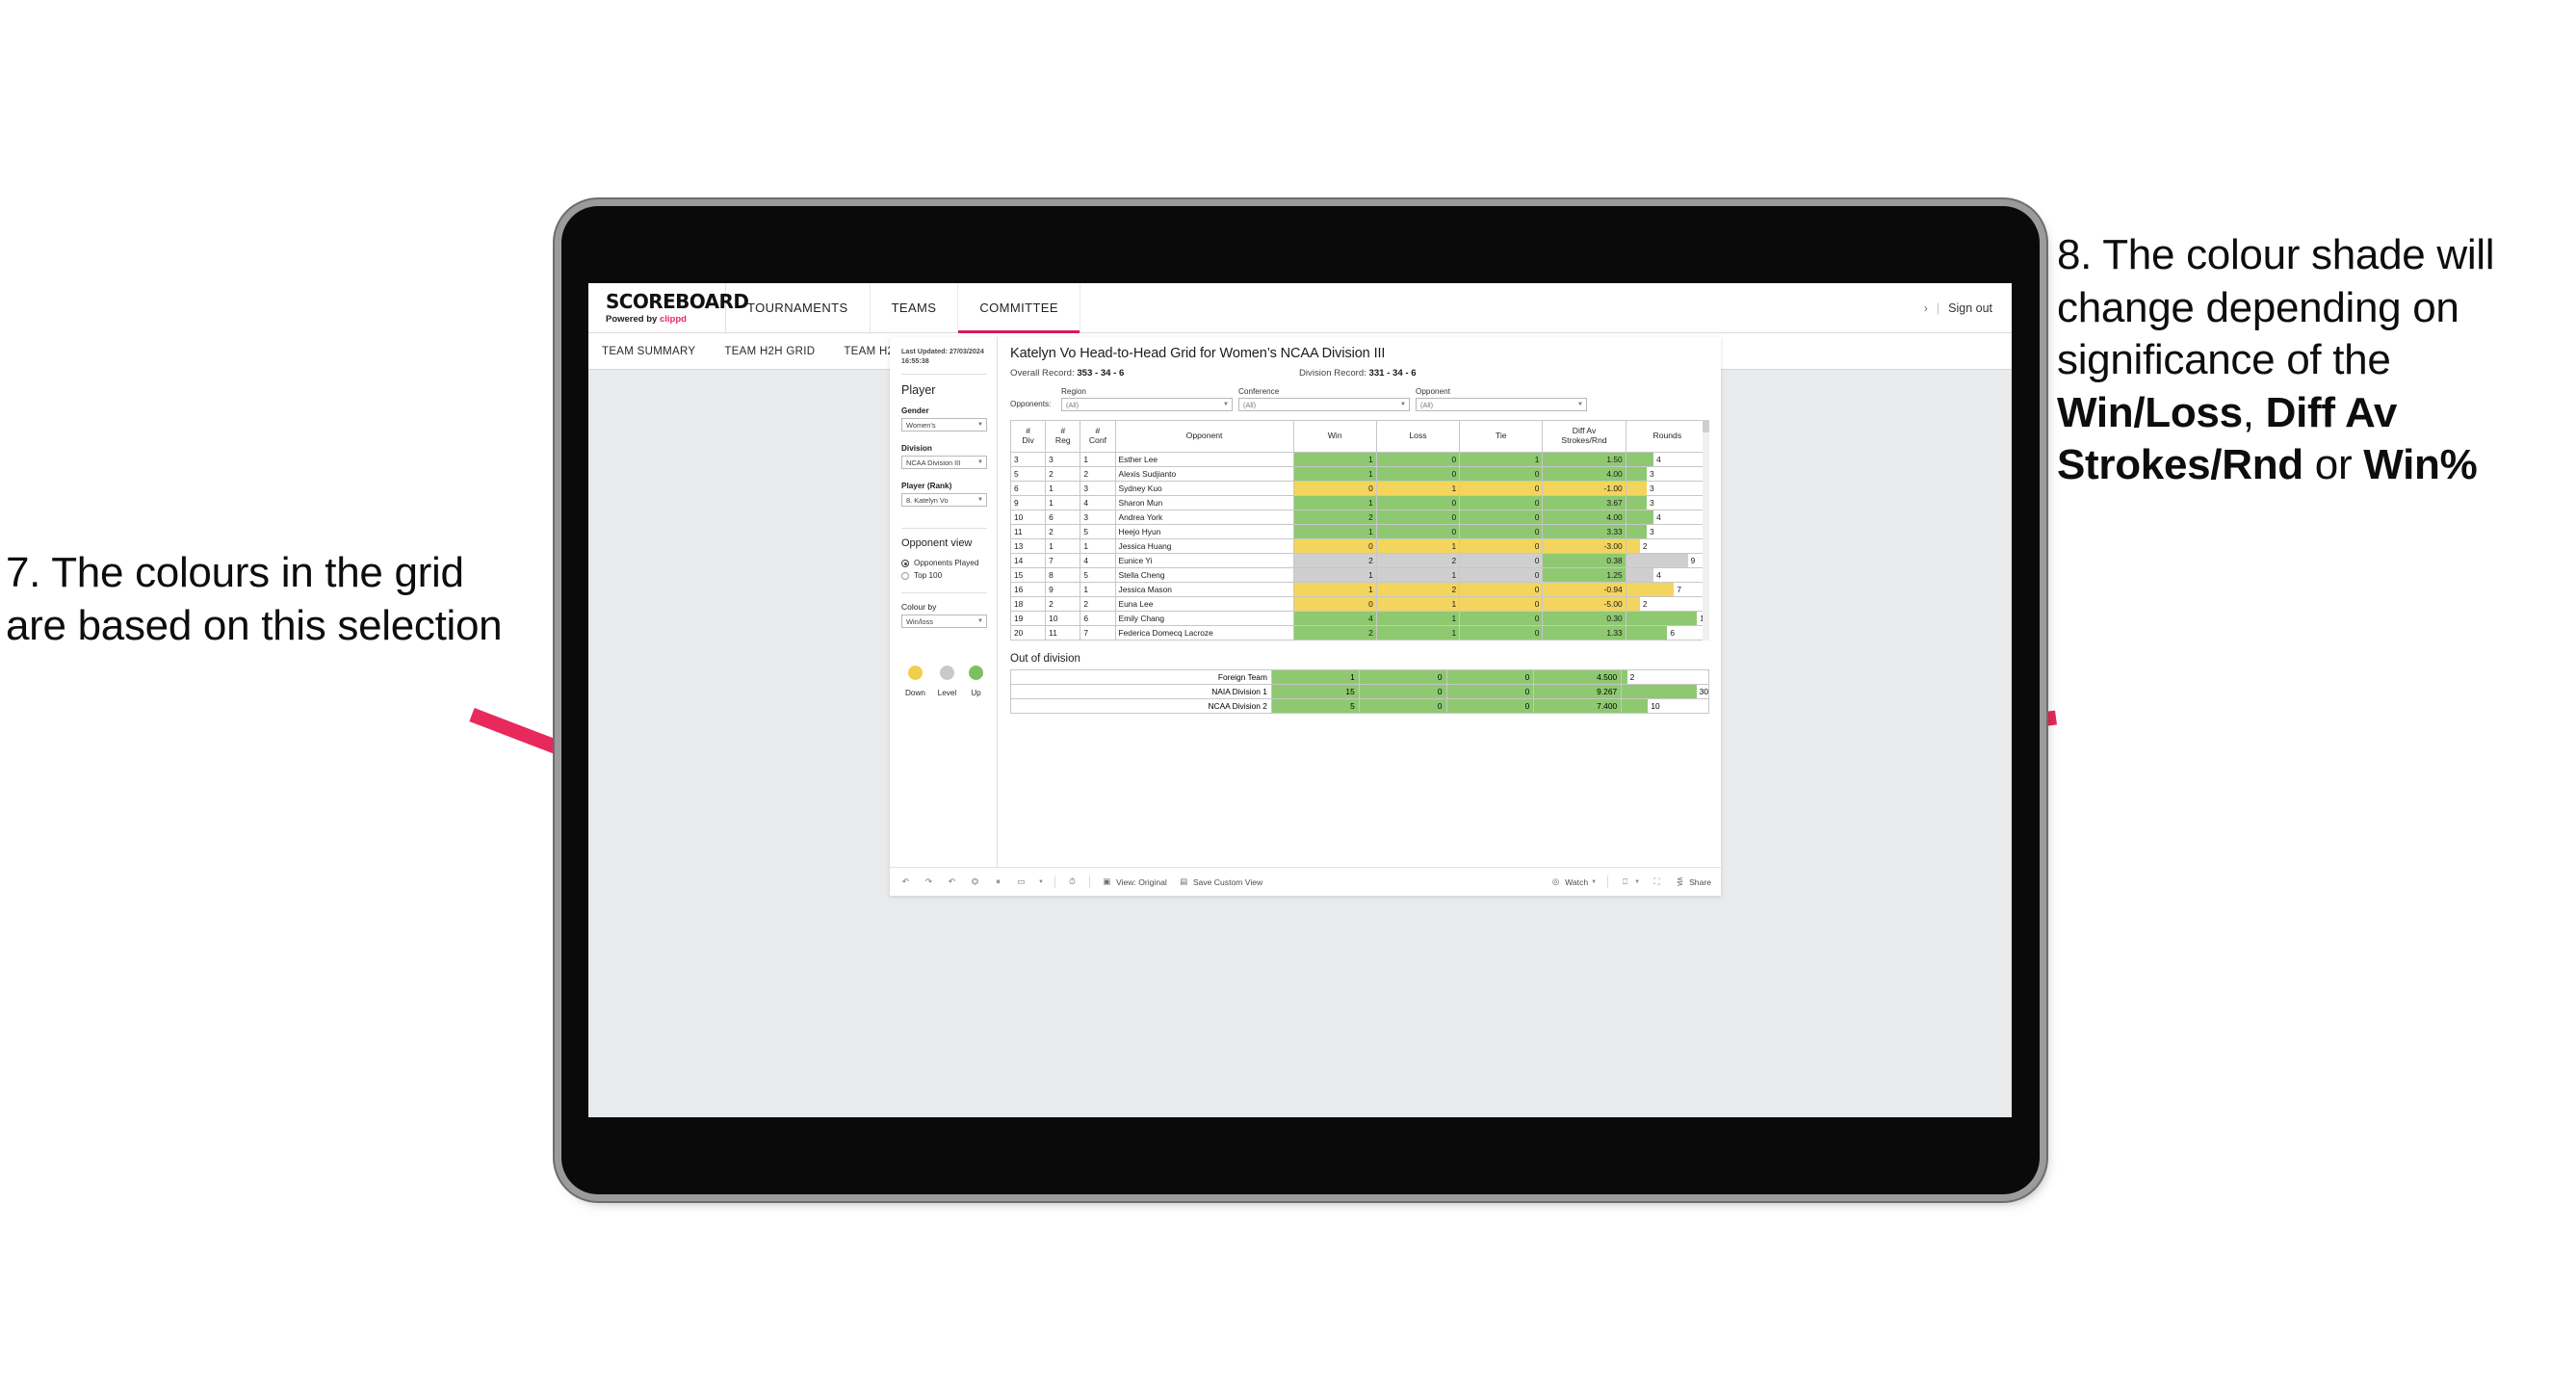 Image resolution: width=2576 pixels, height=1386 pixels. What do you see at coordinates (944, 622) in the screenshot?
I see `colour-by-select: Win/loss ▼` at bounding box center [944, 622].